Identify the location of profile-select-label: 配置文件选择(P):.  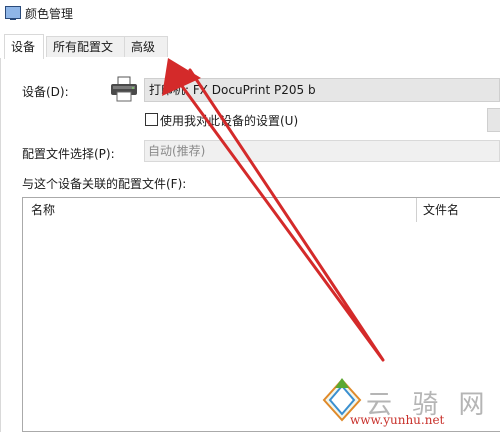
(68, 154).